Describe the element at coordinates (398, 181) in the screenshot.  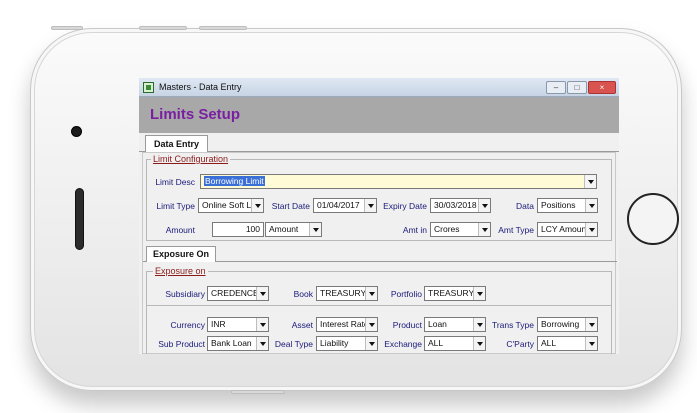
I see `limit-desc-select: Borrowing Limit` at that location.